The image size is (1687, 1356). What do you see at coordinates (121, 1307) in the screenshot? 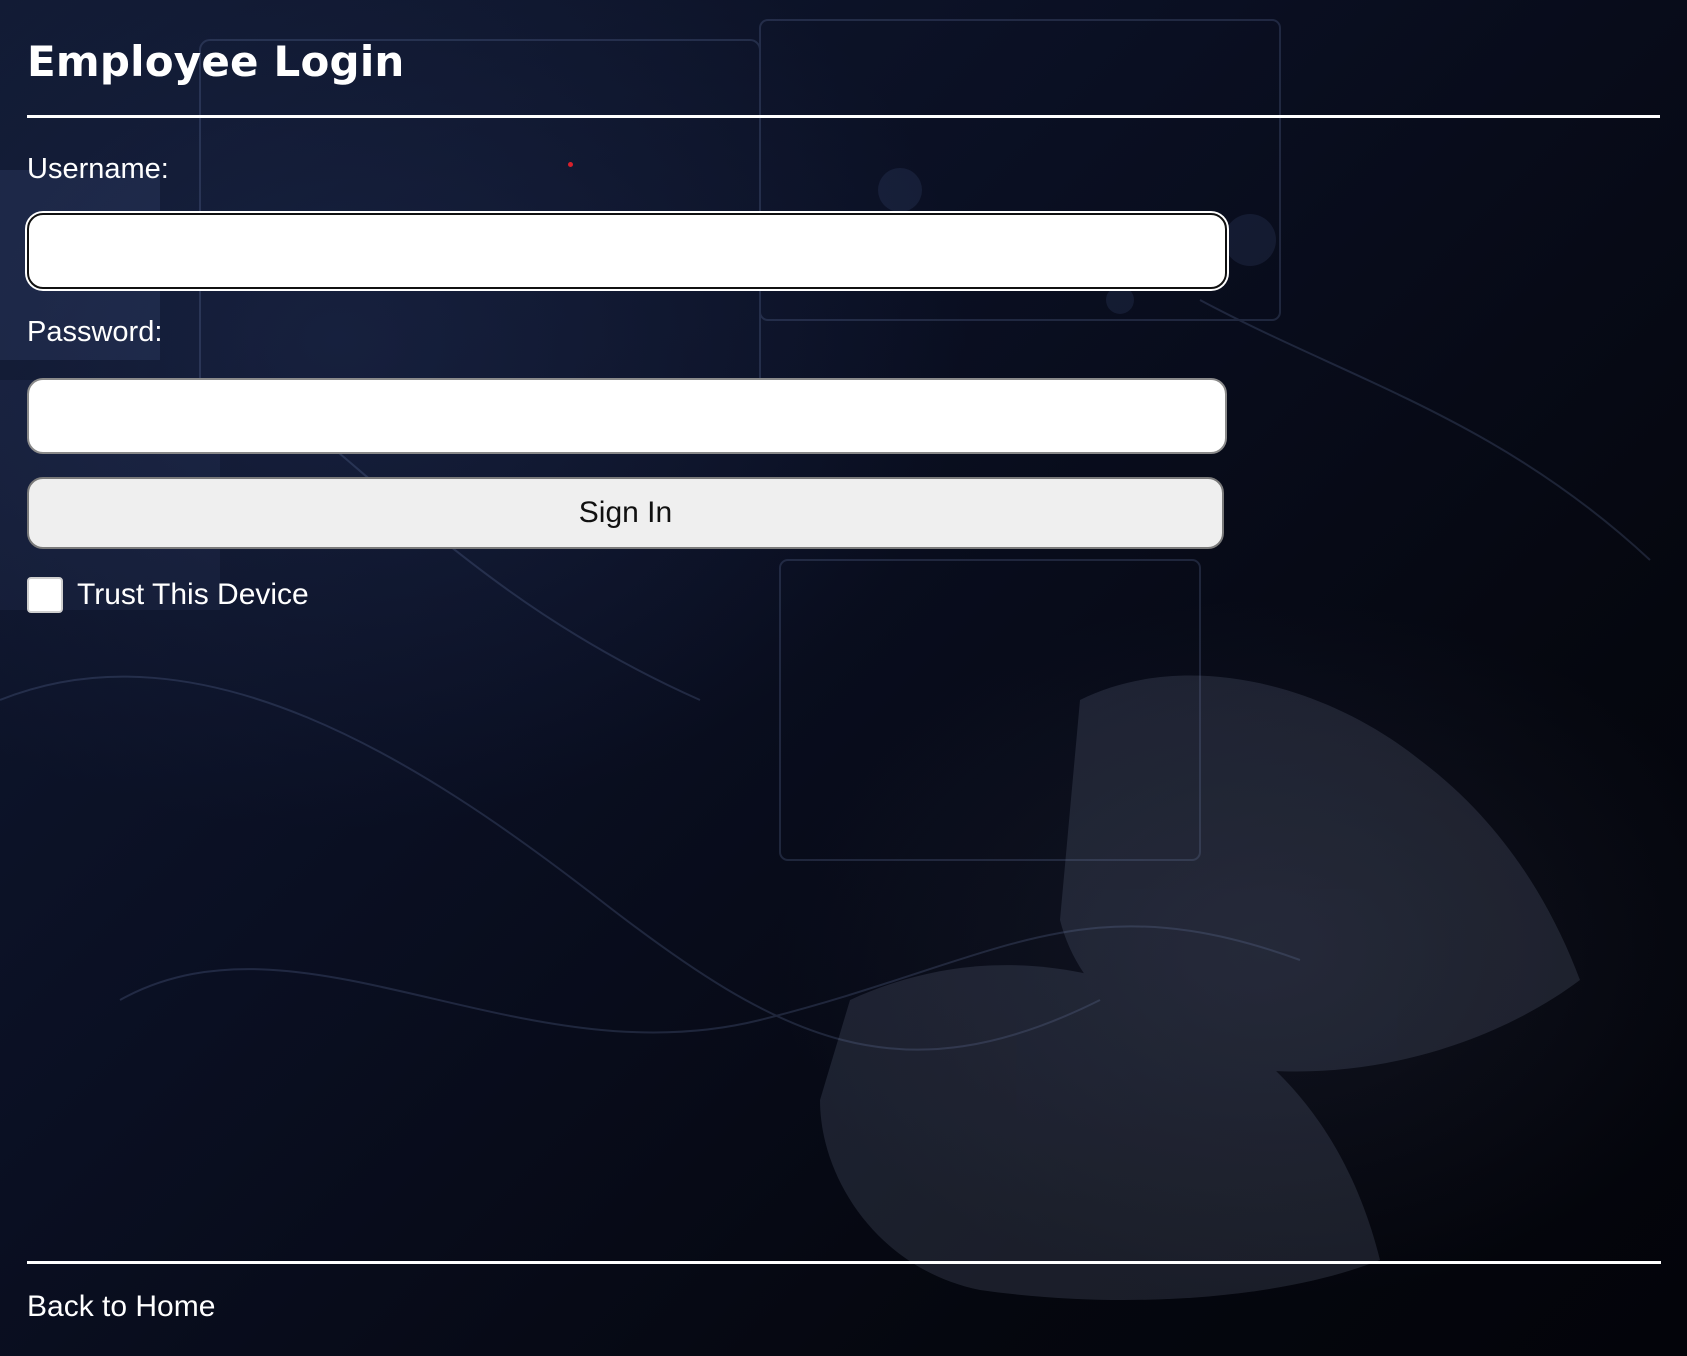
I see `back-to-home-link: Back to Home` at bounding box center [121, 1307].